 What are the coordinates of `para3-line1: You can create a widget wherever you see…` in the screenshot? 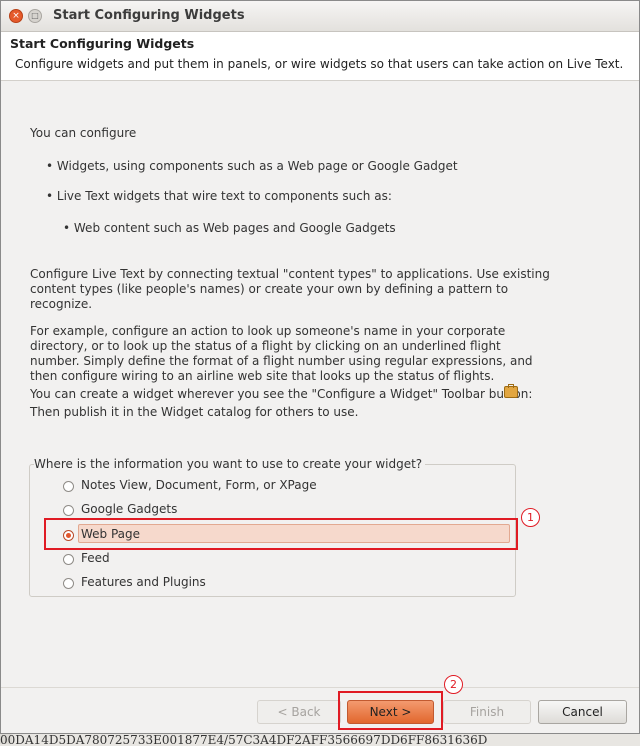 It's located at (281, 394).